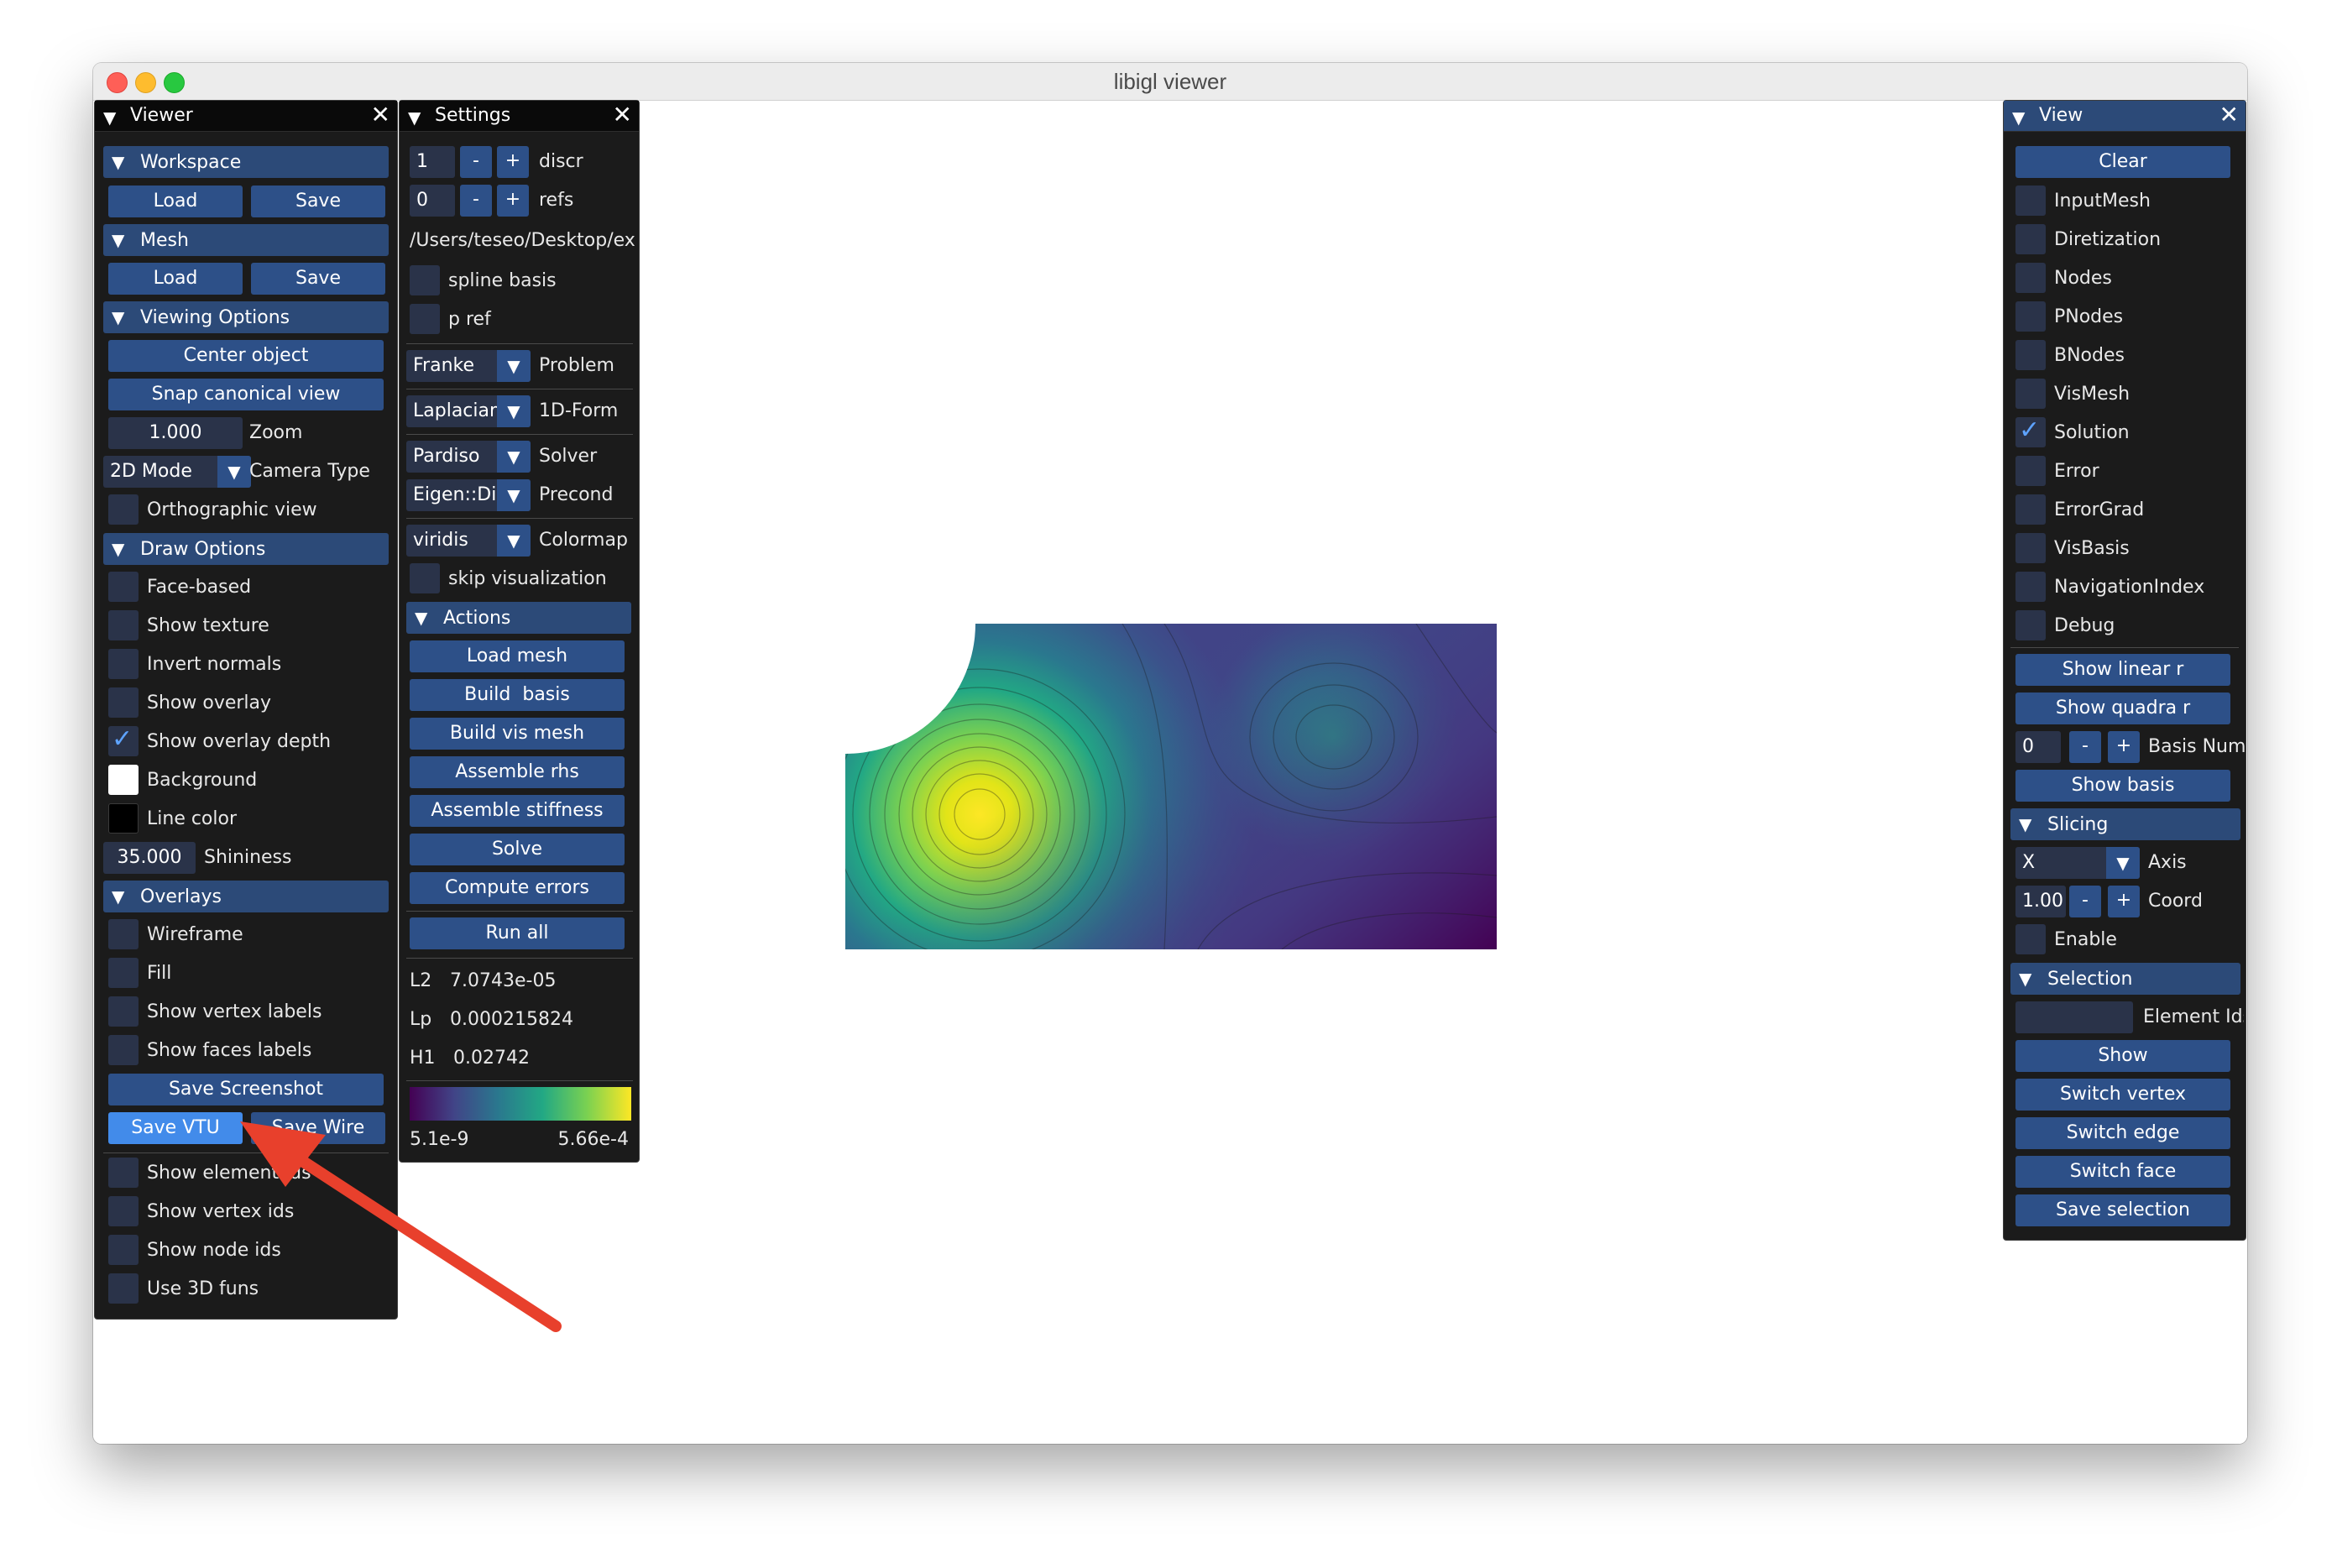 The width and height of the screenshot is (2337, 1568). Describe the element at coordinates (246, 317) in the screenshot. I see `viewing-options-header: ▼ Viewing Options` at that location.